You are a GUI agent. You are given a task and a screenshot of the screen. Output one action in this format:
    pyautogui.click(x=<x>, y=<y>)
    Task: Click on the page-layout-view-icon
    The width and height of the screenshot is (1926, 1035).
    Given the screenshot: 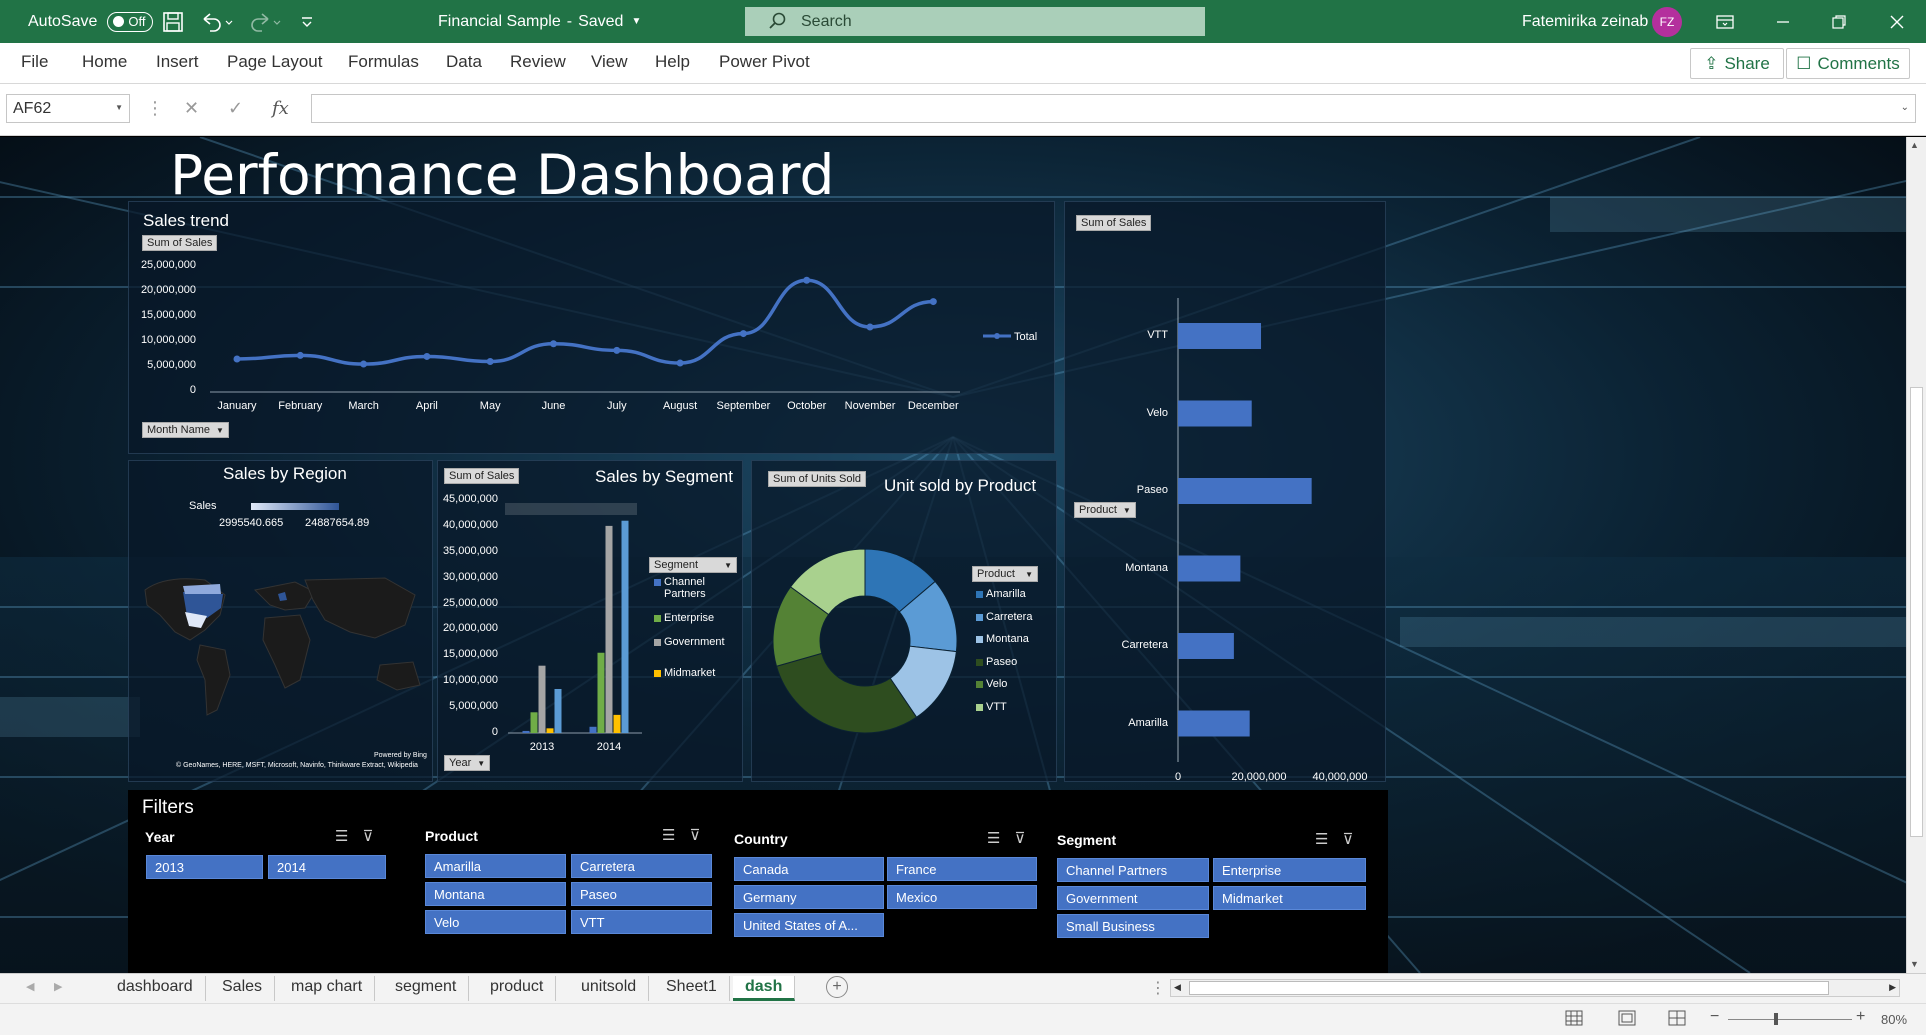 What is the action you would take?
    pyautogui.click(x=1627, y=1020)
    